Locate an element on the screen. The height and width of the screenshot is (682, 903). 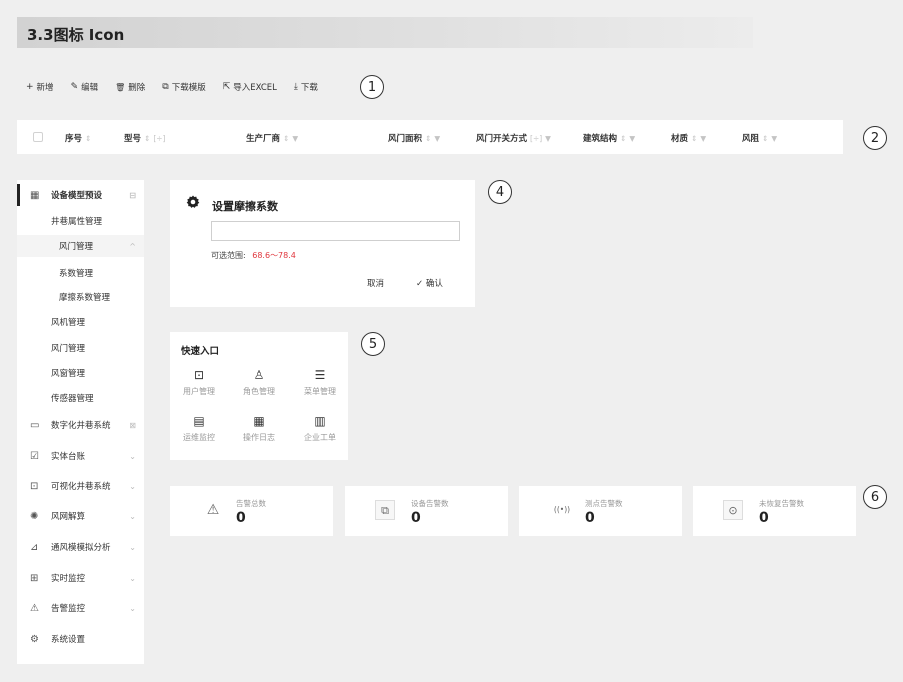
column-header-model: 型号 ⇕ [÷] is located at coordinates (144, 138).